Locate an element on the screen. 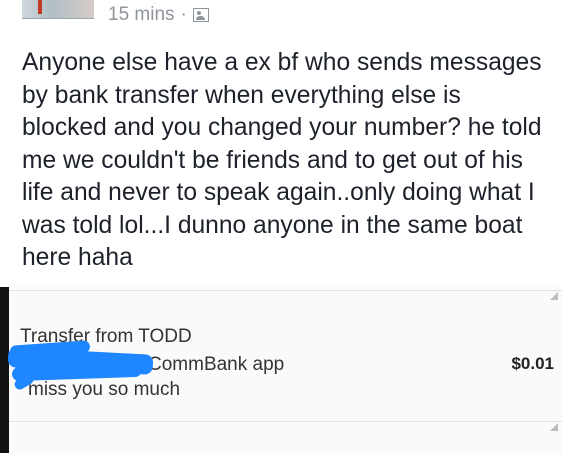 The height and width of the screenshot is (453, 562). divider-bottom is located at coordinates (285, 421).